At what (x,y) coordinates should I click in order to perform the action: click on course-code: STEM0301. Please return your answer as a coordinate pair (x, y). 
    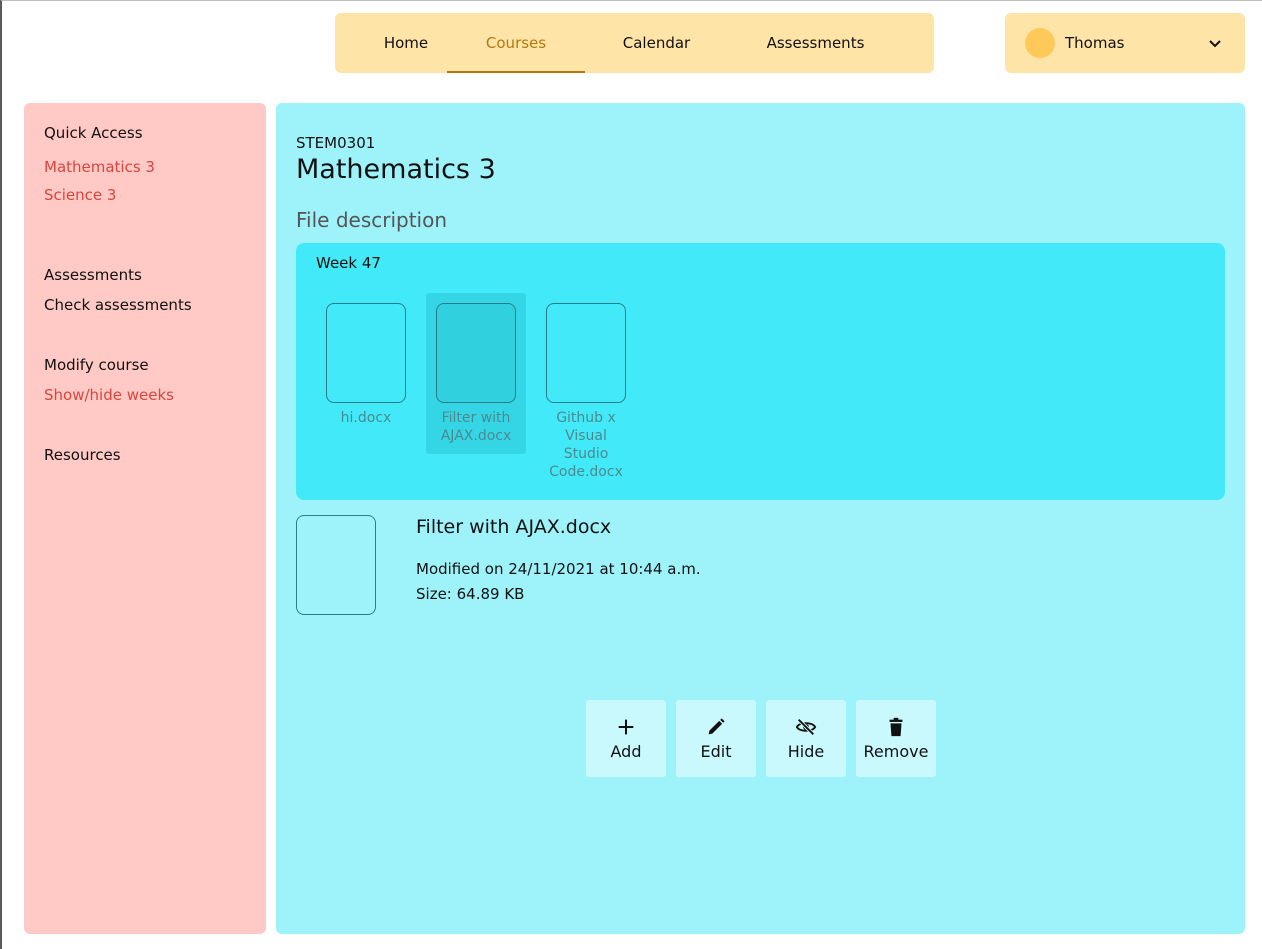
    Looking at the image, I should click on (336, 143).